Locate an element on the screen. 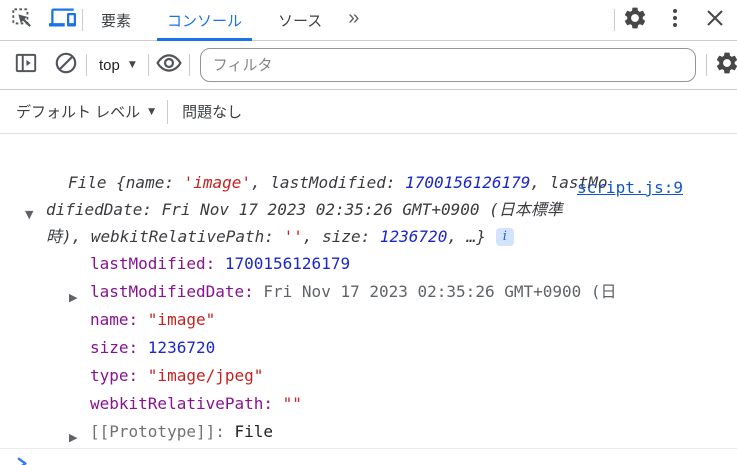 The height and width of the screenshot is (465, 737). inspect-element-button is located at coordinates (22, 20).